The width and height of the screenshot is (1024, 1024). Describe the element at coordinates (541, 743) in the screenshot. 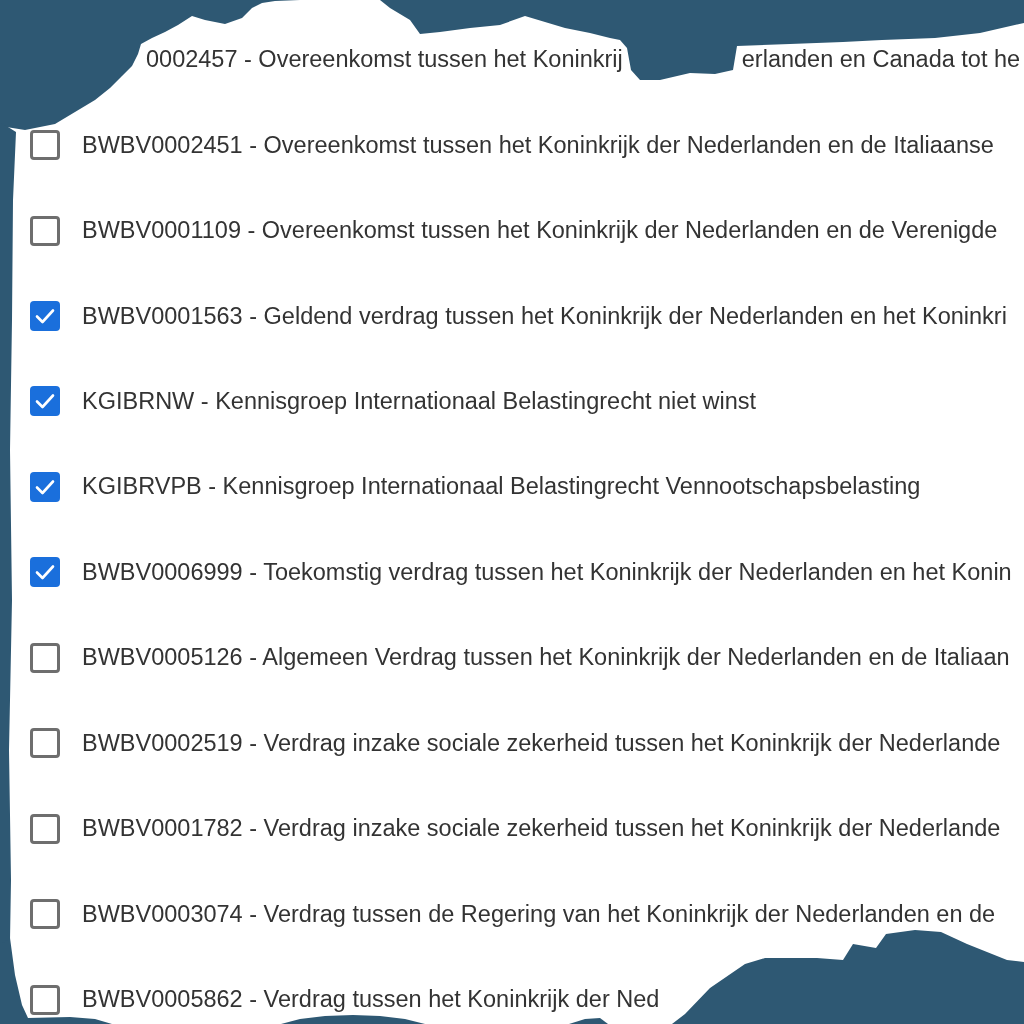

I see `list-item-label: BWBV0002519 - Verdrag inzake sociale zekerheid tussen het Koninkrijk der Nederlande` at that location.